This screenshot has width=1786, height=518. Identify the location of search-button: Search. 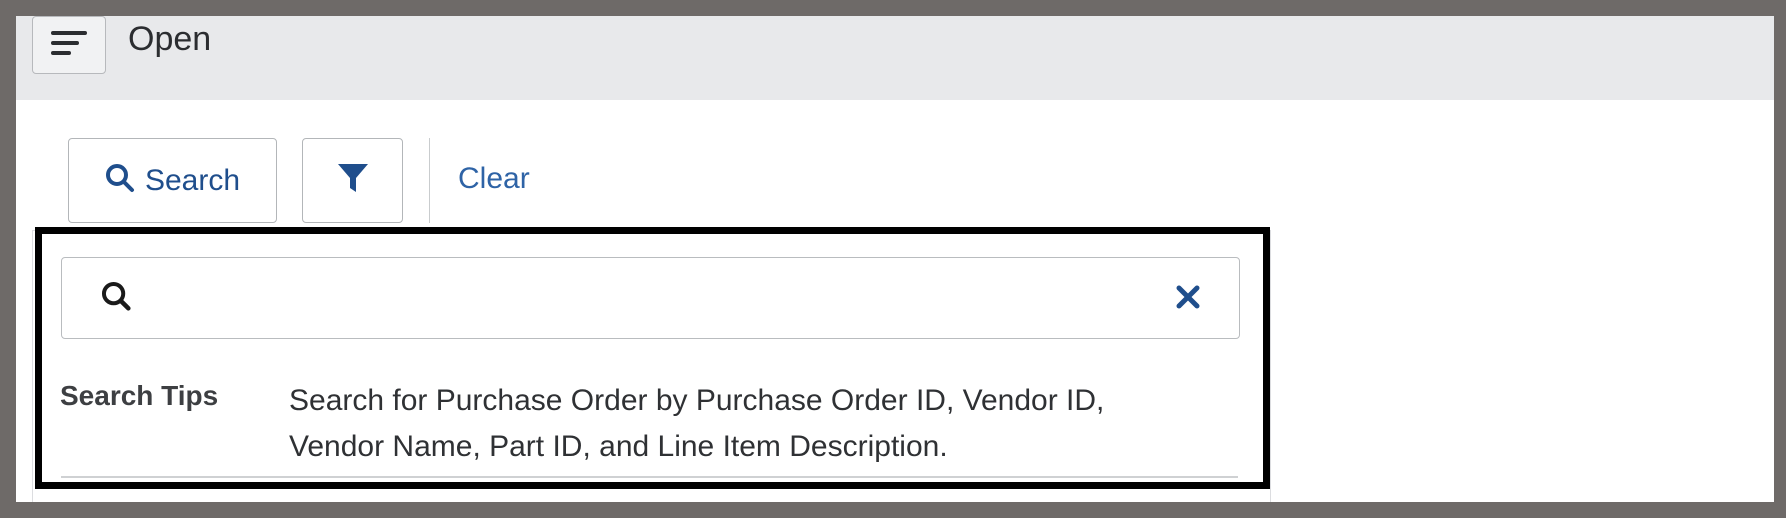
(172, 180).